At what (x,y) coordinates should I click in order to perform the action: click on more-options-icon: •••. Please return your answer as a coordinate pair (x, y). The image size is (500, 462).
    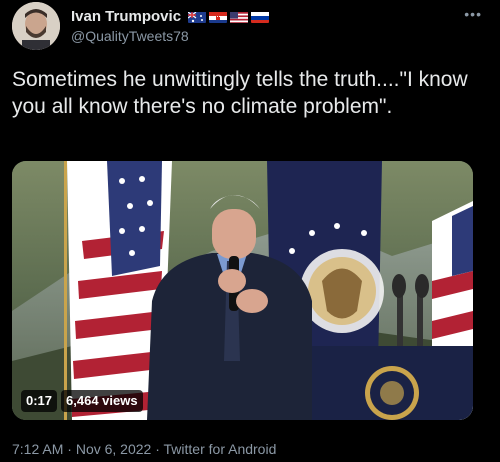
    Looking at the image, I should click on (473, 14).